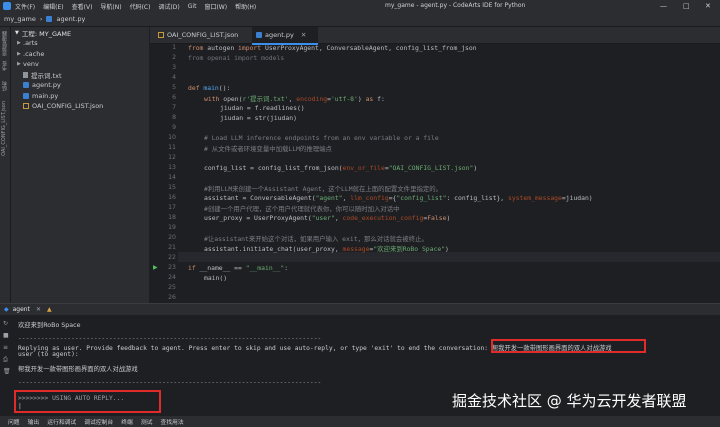  Describe the element at coordinates (61, 421) in the screenshot. I see `tool-run-debug: 运行和调试` at that location.